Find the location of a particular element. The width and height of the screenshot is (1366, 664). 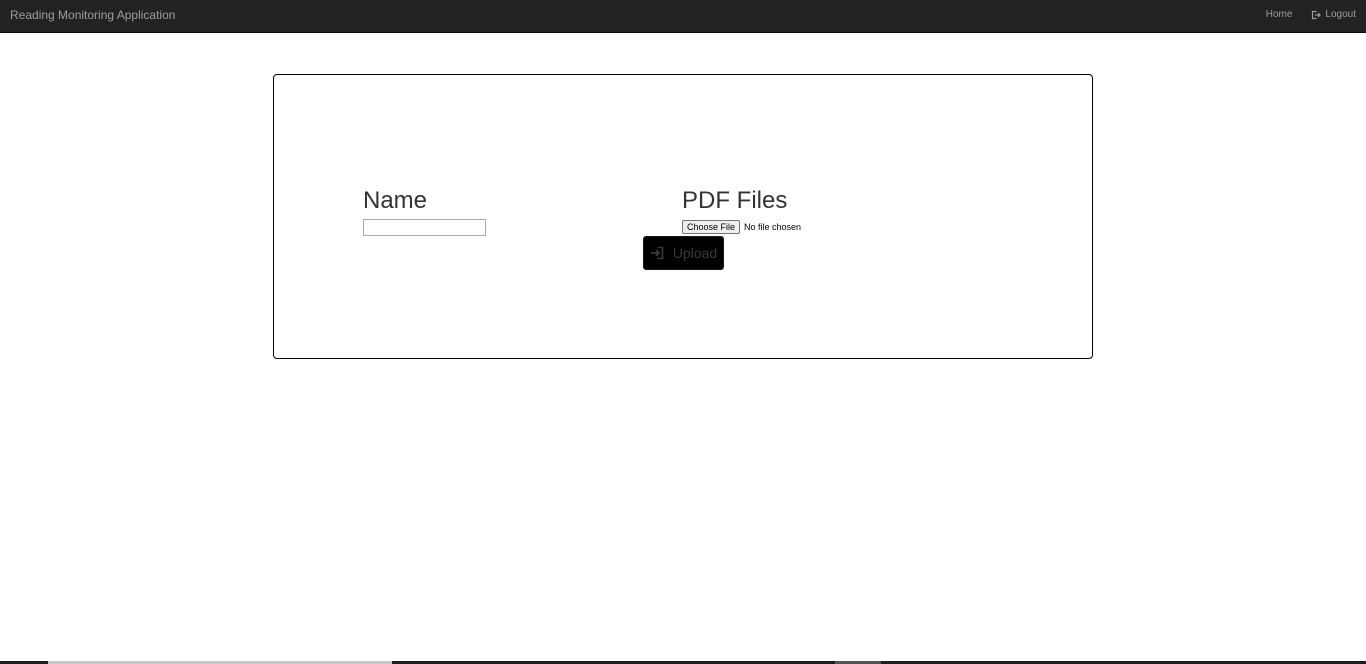

nav-right: Home Logout is located at coordinates (1311, 14).